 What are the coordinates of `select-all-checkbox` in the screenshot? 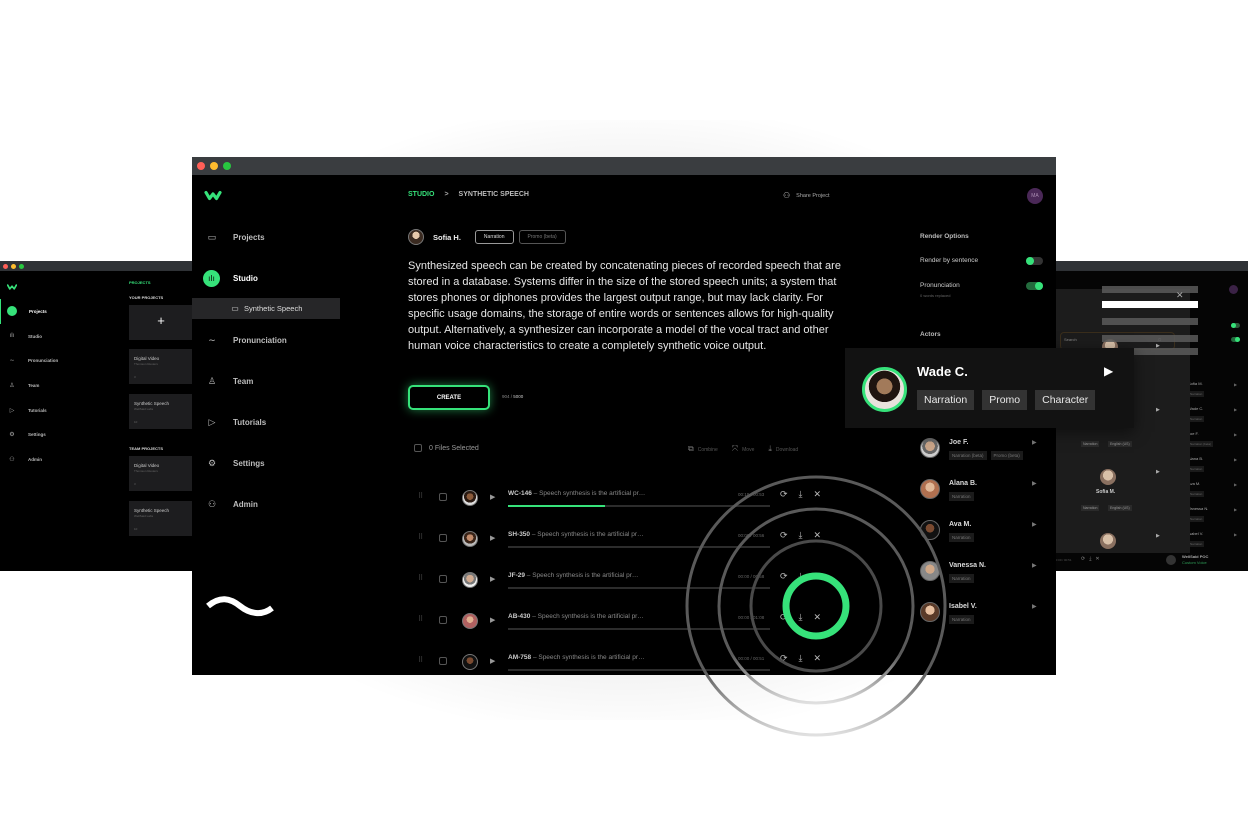 It's located at (418, 448).